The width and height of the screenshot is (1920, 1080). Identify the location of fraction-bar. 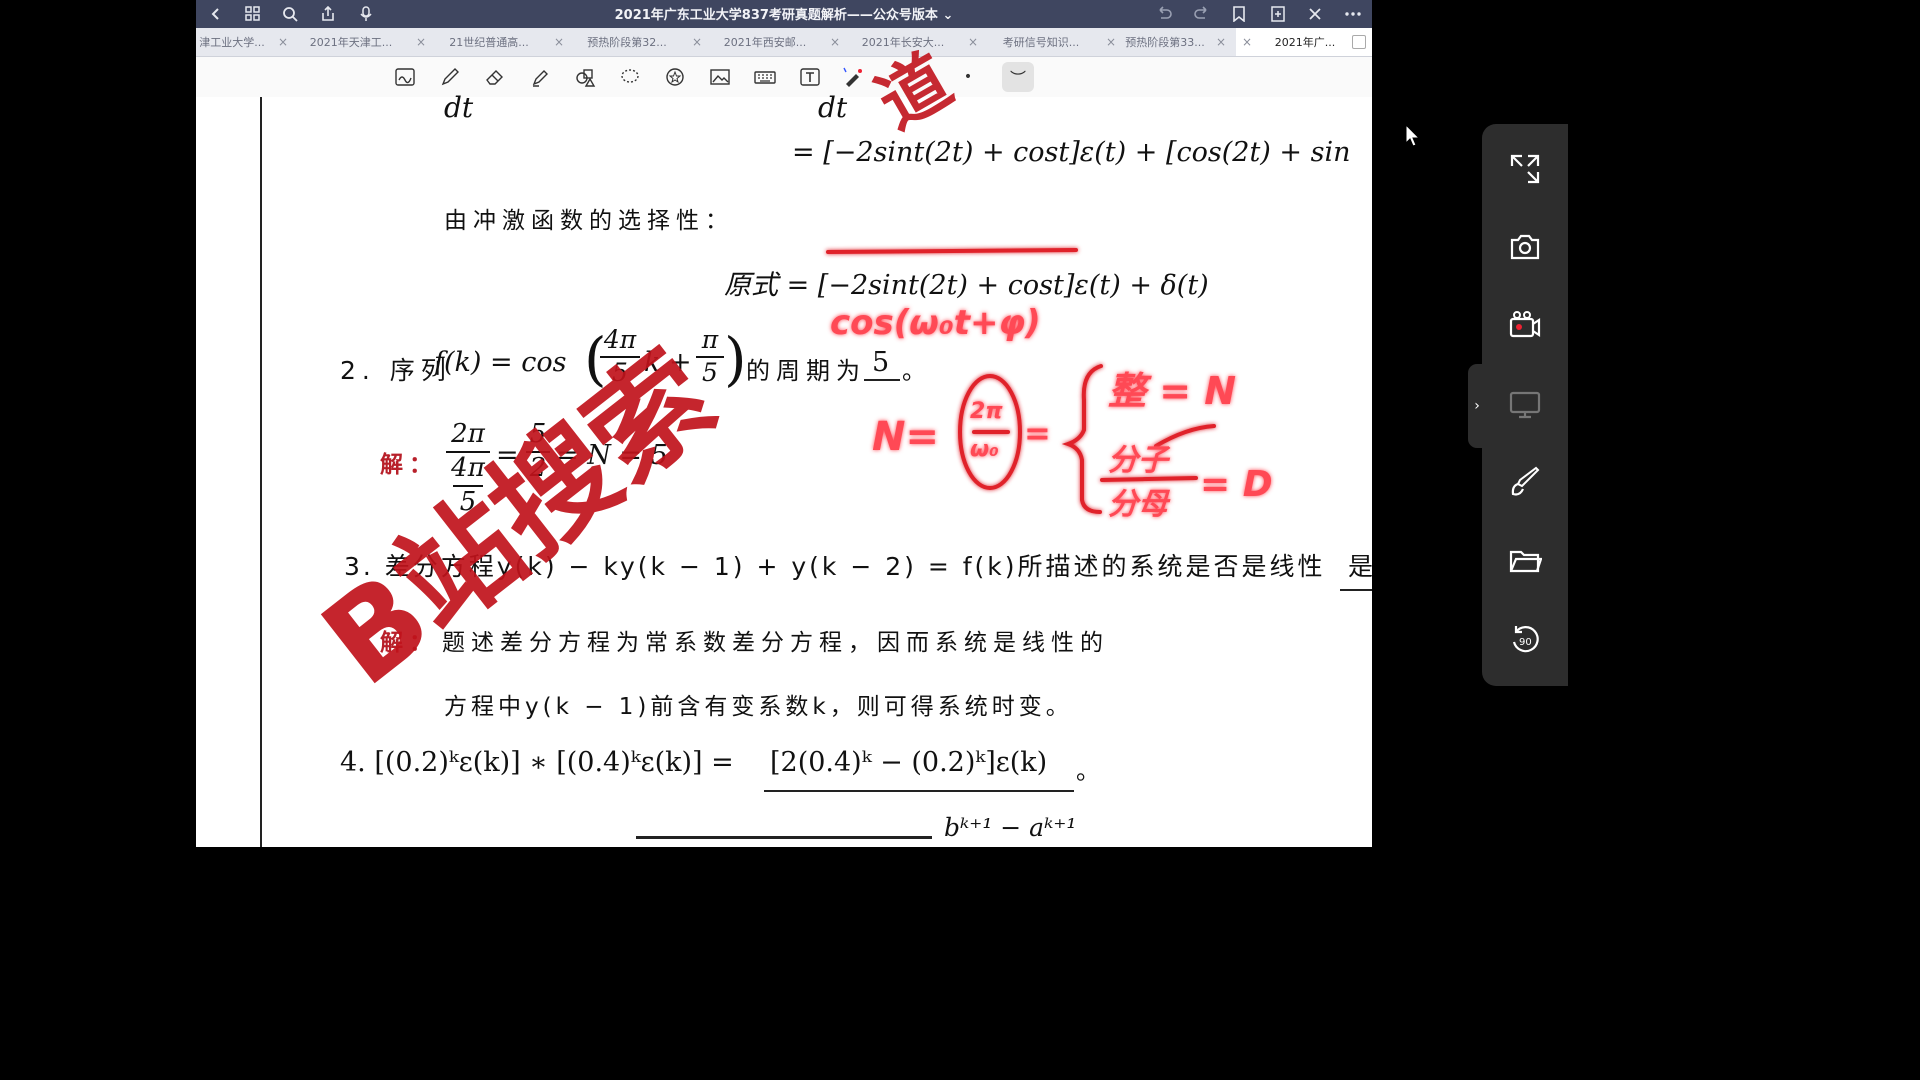
(784, 837).